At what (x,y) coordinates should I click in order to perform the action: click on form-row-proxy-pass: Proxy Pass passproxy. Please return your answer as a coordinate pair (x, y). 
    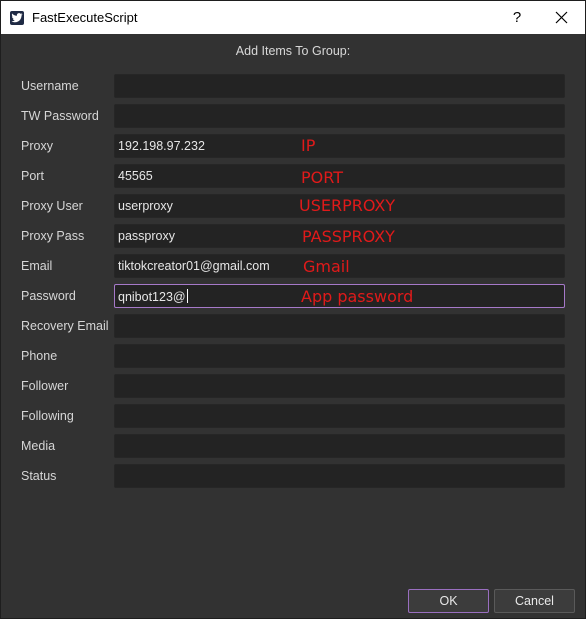
    Looking at the image, I should click on (293, 237).